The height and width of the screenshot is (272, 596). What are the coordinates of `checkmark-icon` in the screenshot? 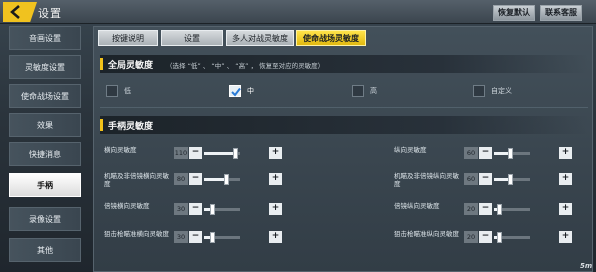 It's located at (236, 92).